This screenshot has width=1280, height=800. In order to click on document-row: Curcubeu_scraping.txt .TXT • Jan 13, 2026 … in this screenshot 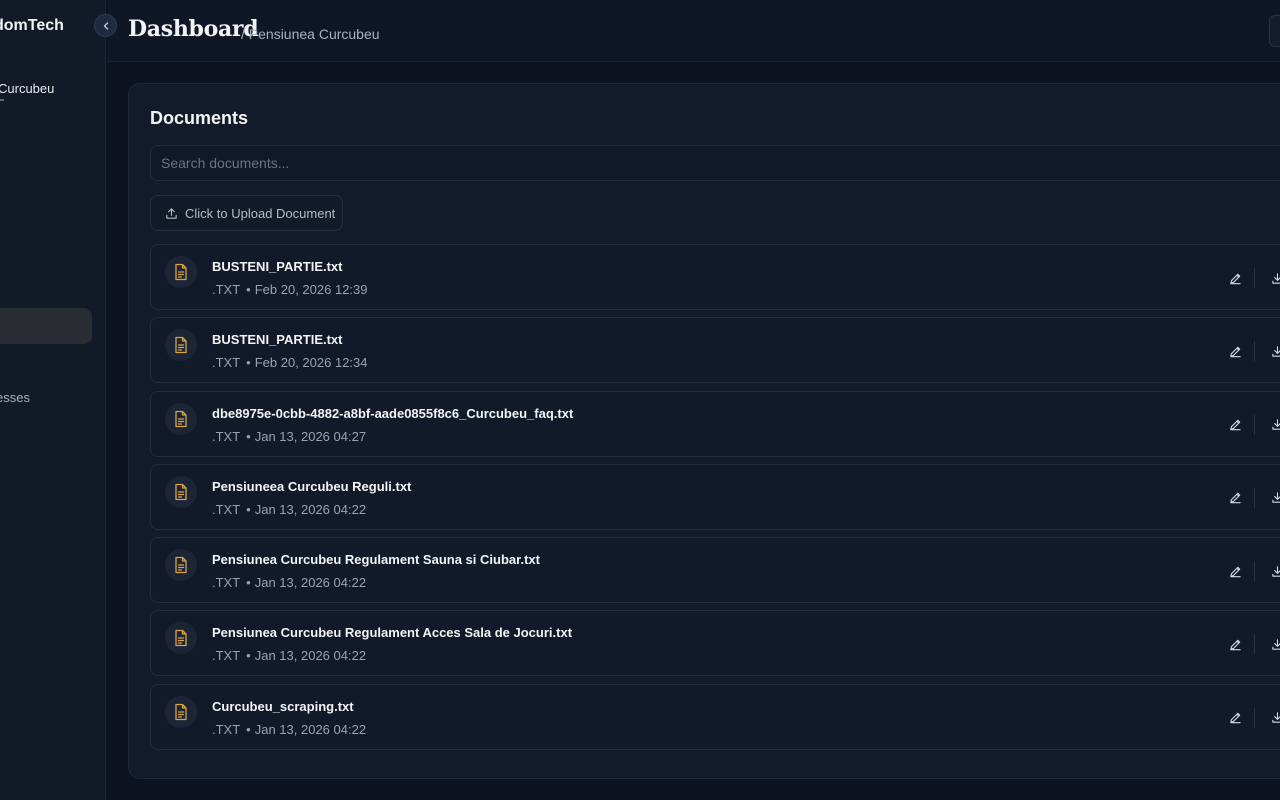, I will do `click(715, 716)`.